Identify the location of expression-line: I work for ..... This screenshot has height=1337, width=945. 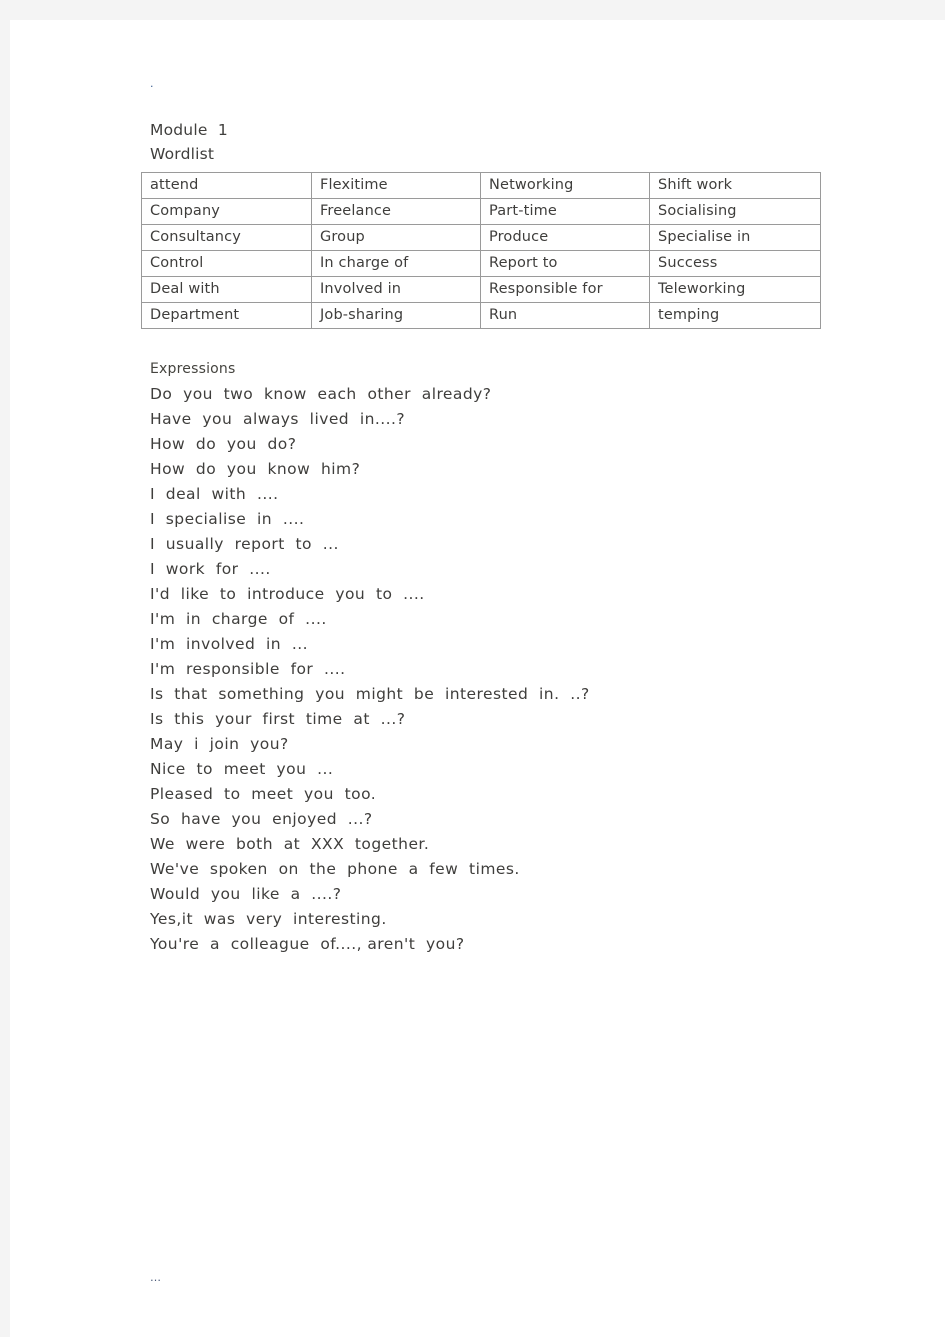
(210, 569).